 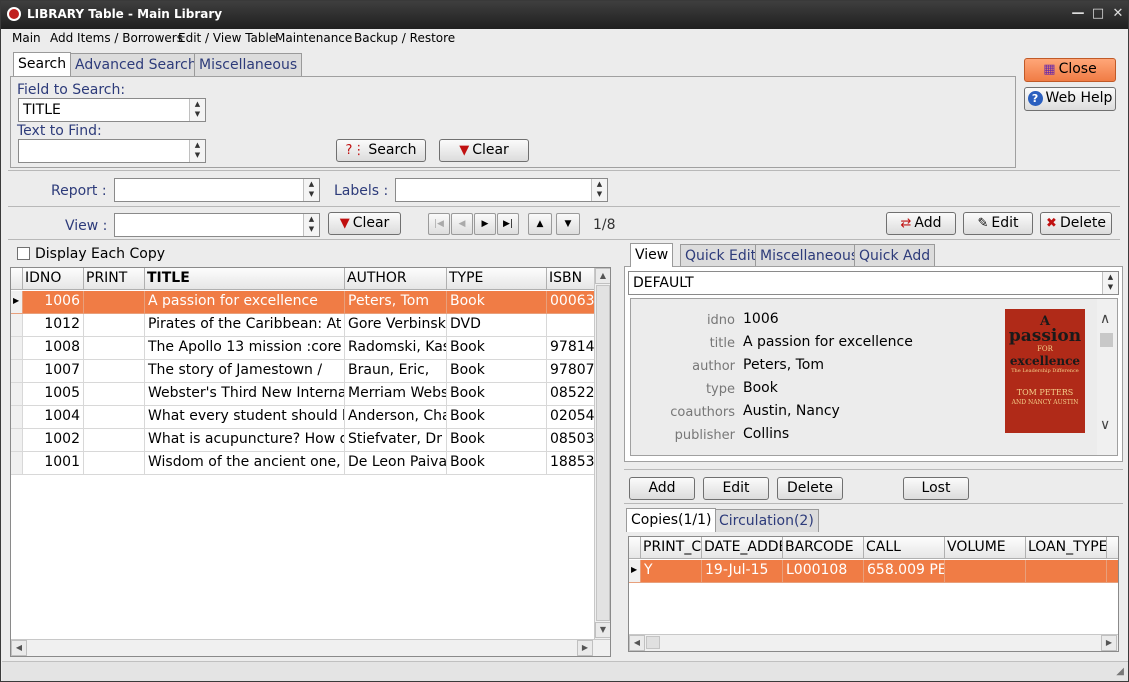 What do you see at coordinates (671, 571) in the screenshot?
I see `cell-print-c: Y` at bounding box center [671, 571].